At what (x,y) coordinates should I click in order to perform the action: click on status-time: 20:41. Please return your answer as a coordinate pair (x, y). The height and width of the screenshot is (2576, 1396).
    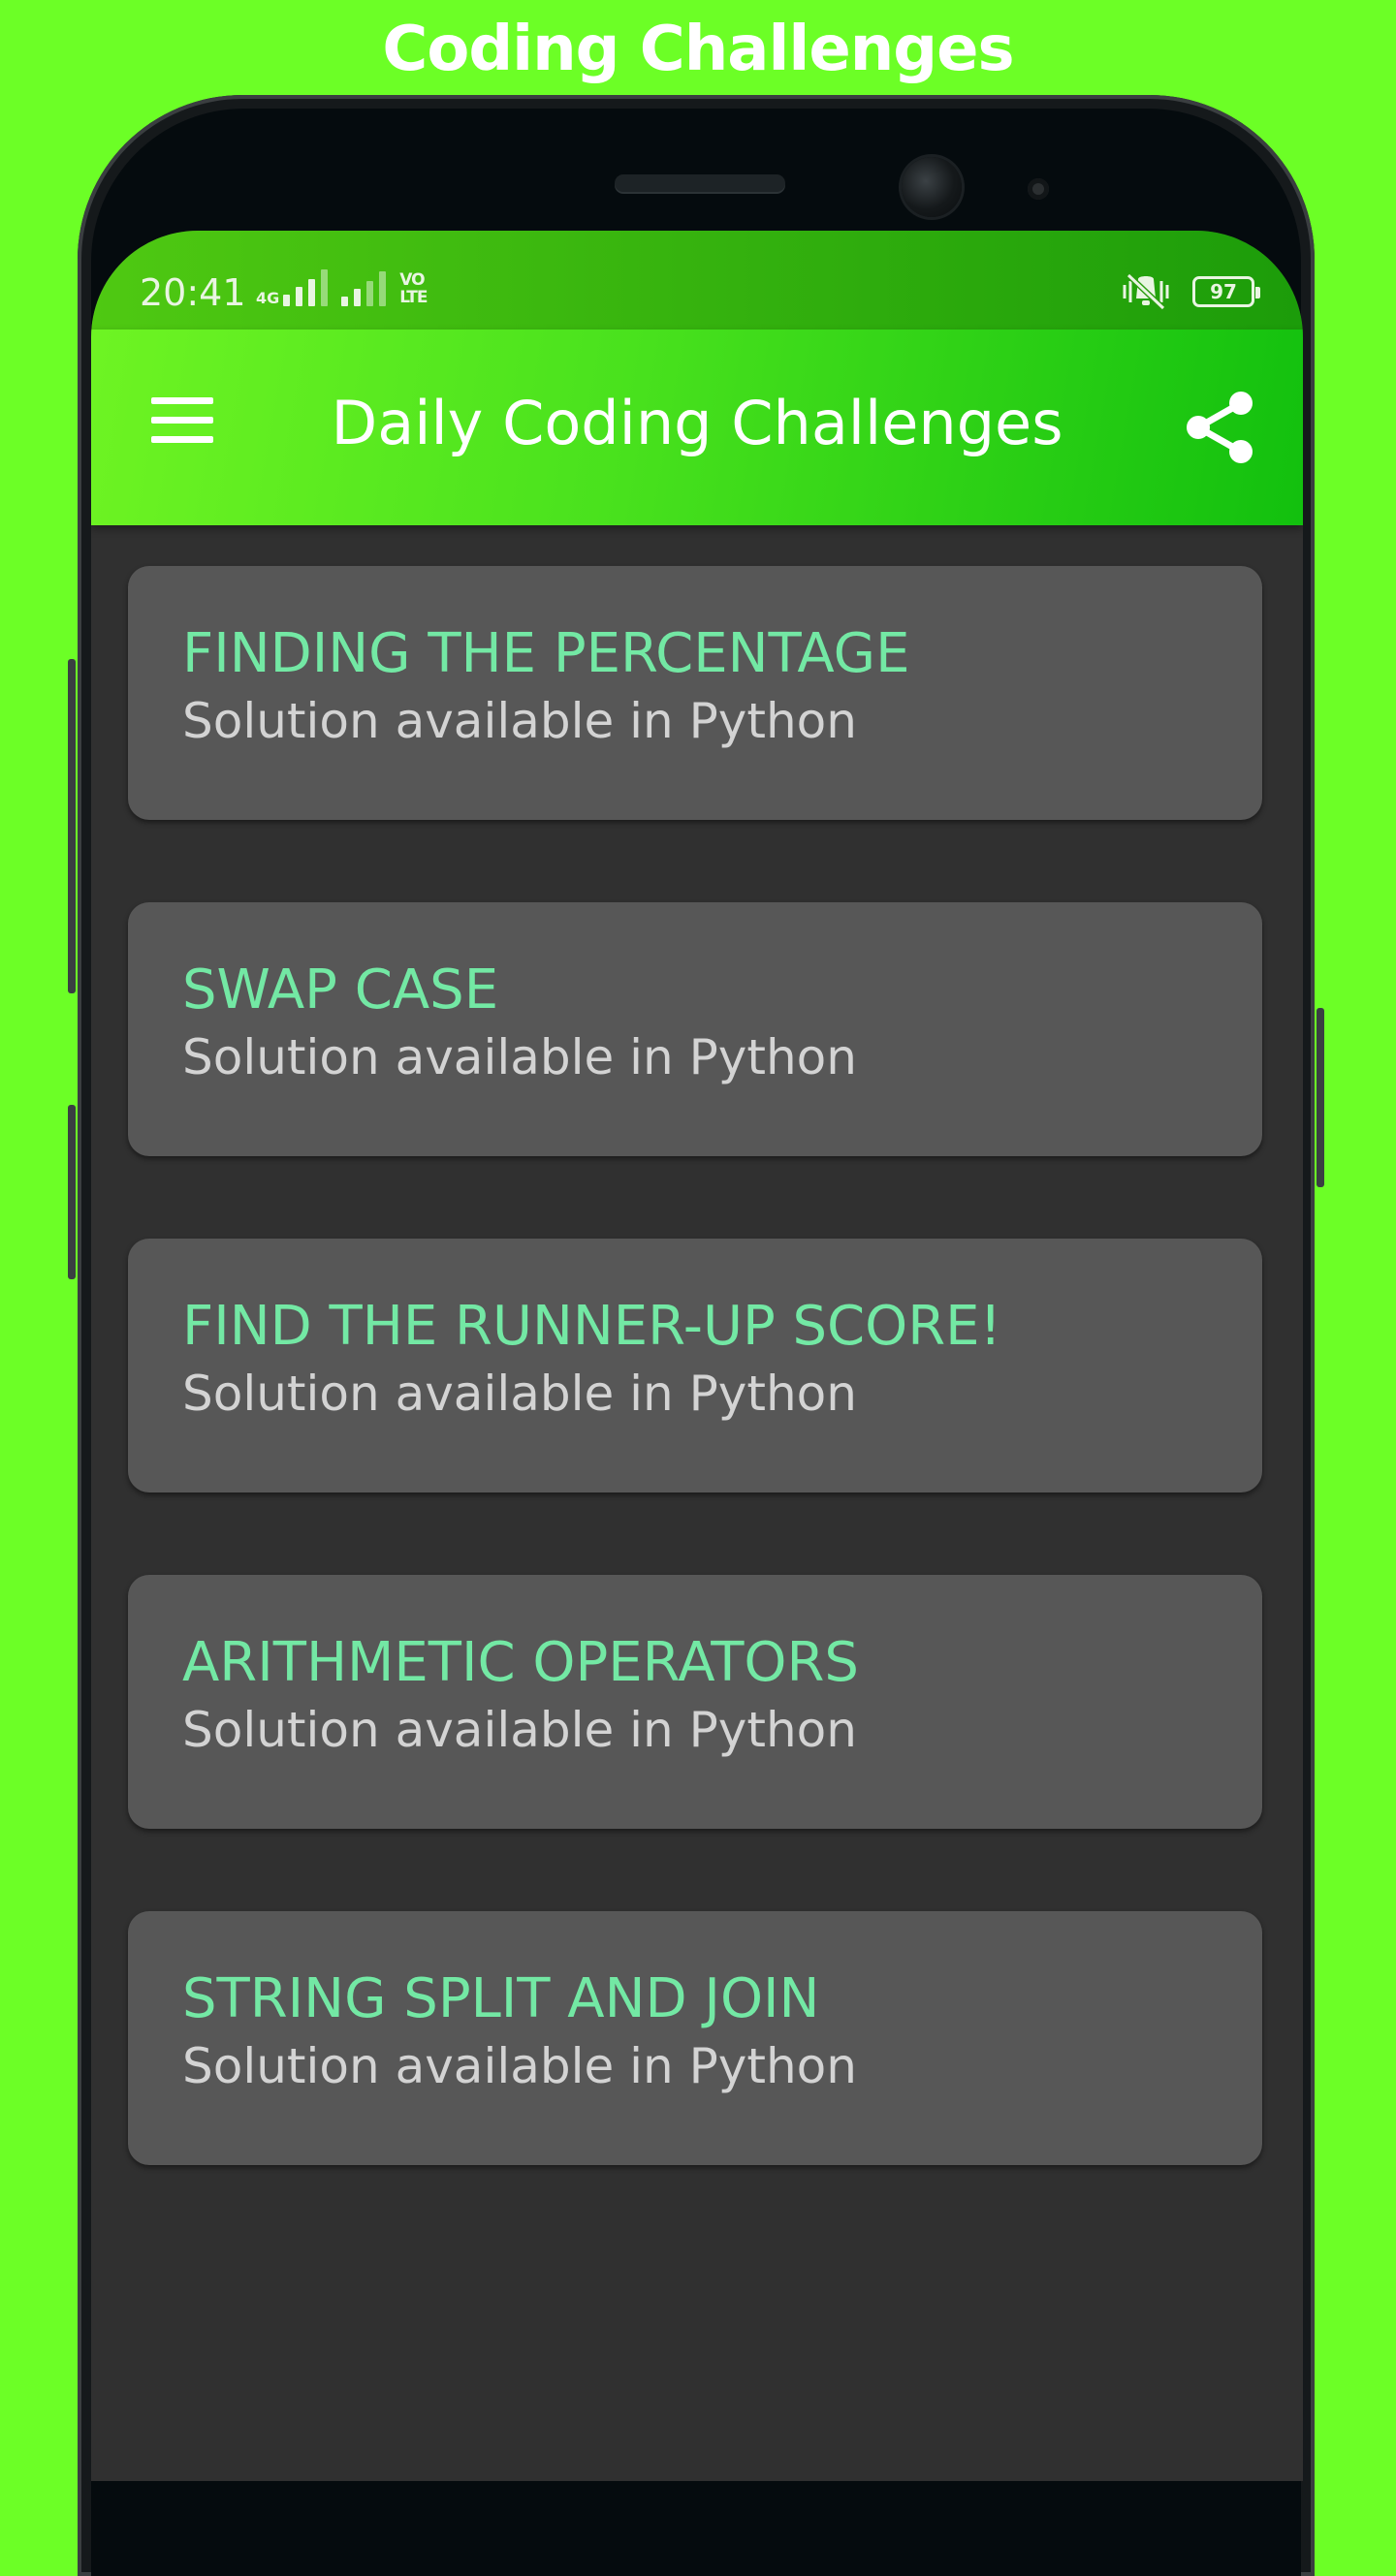
    Looking at the image, I should click on (193, 292).